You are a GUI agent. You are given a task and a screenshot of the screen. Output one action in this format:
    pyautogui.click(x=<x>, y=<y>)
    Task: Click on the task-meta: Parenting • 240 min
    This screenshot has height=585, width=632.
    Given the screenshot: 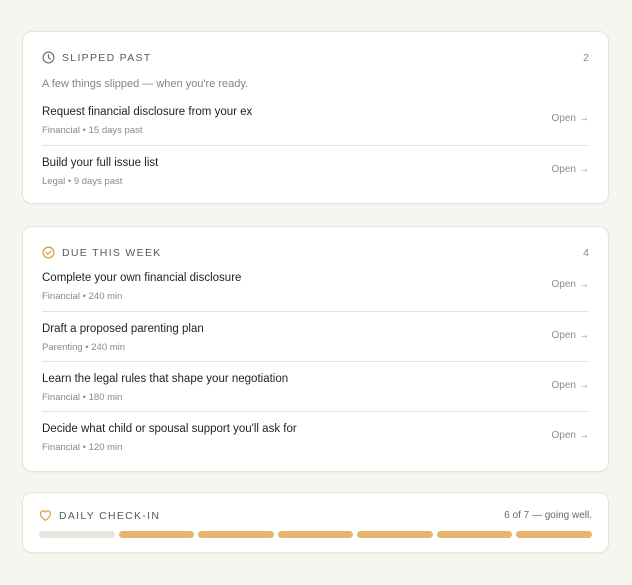 What is the action you would take?
    pyautogui.click(x=84, y=347)
    